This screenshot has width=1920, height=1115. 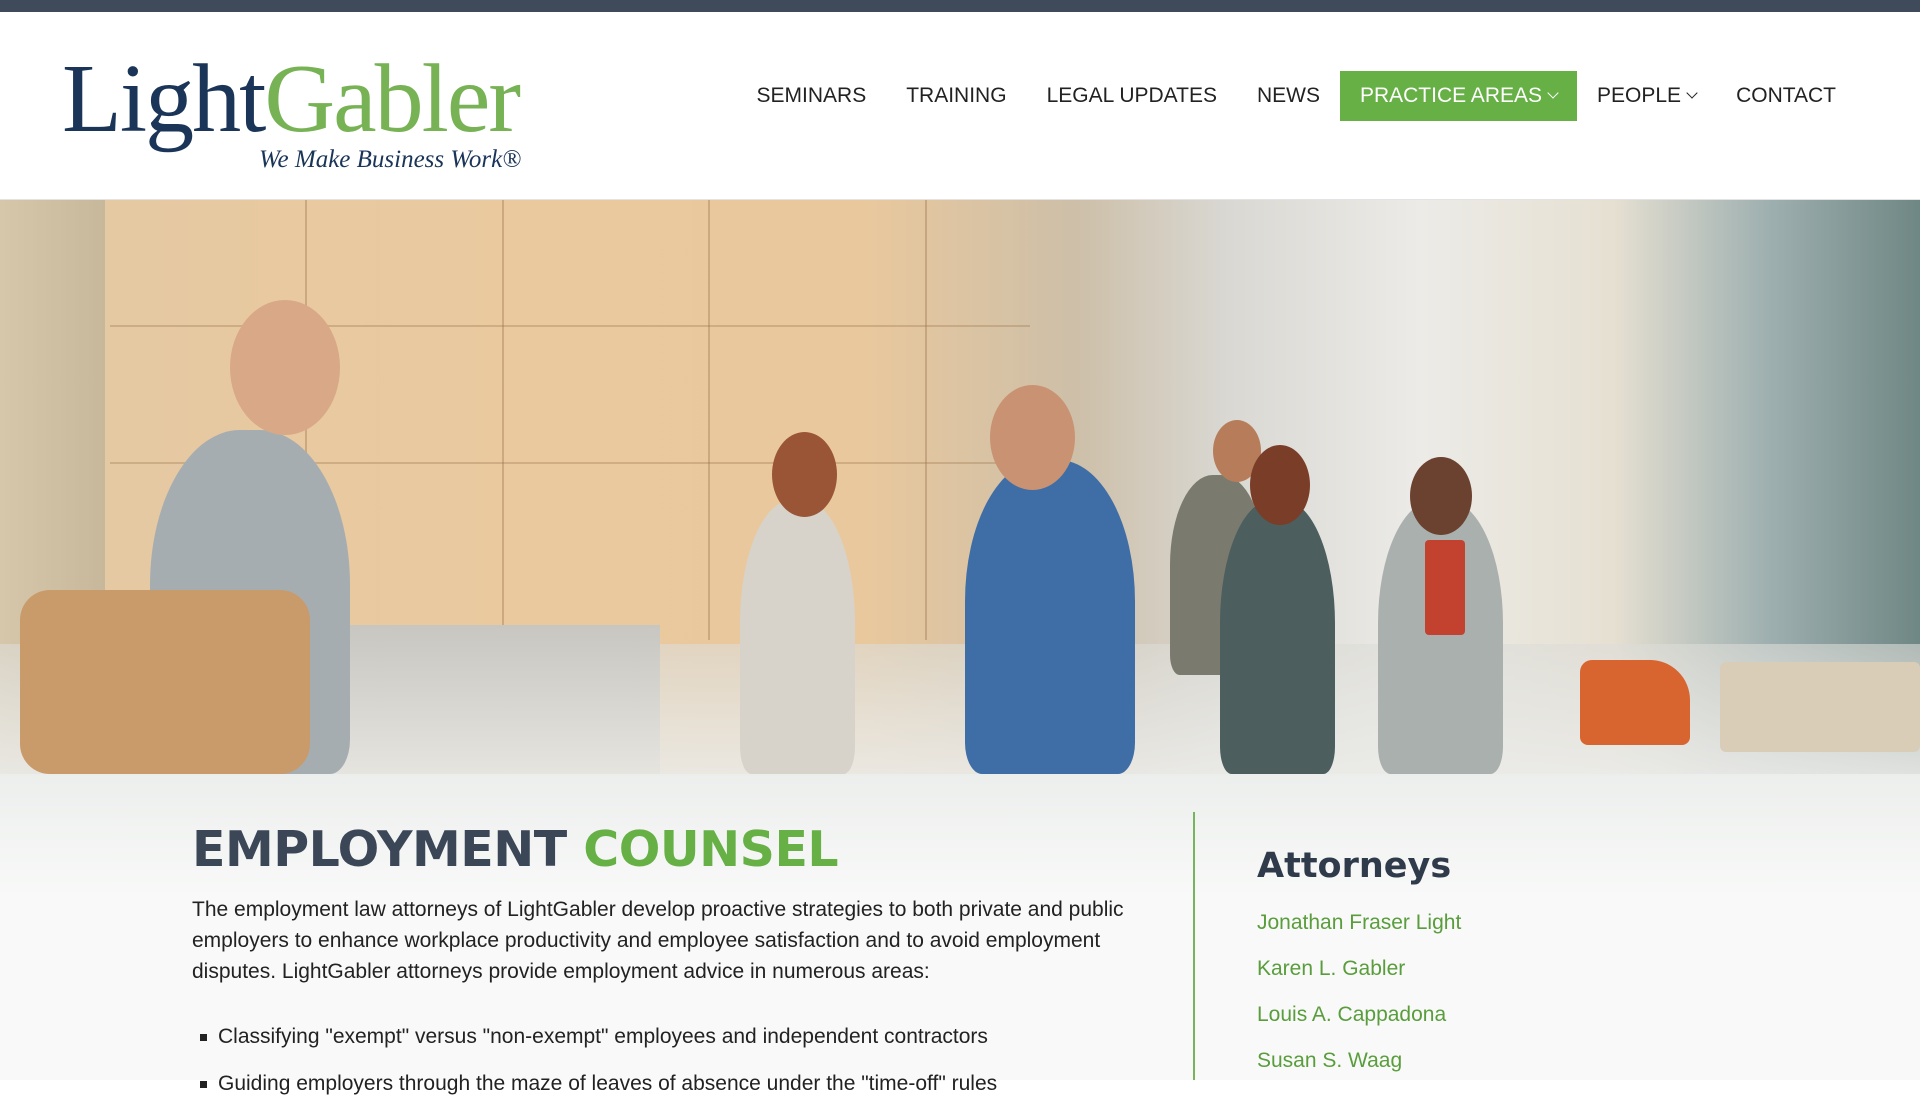 What do you see at coordinates (960, 6) in the screenshot?
I see `top-accent-bar` at bounding box center [960, 6].